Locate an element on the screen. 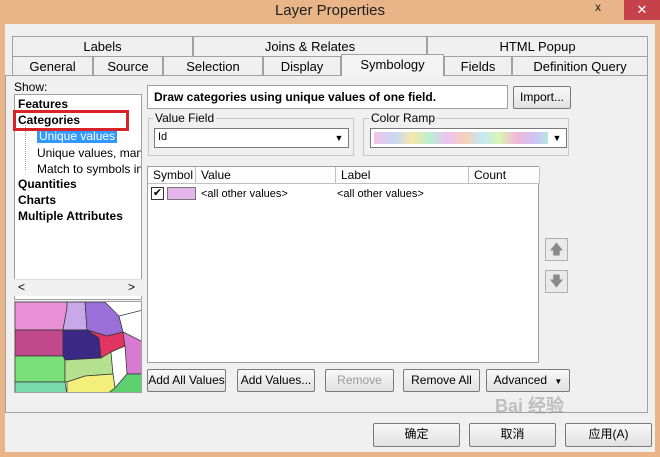 The width and height of the screenshot is (660, 457). scroll-left-icon: < is located at coordinates (21, 287).